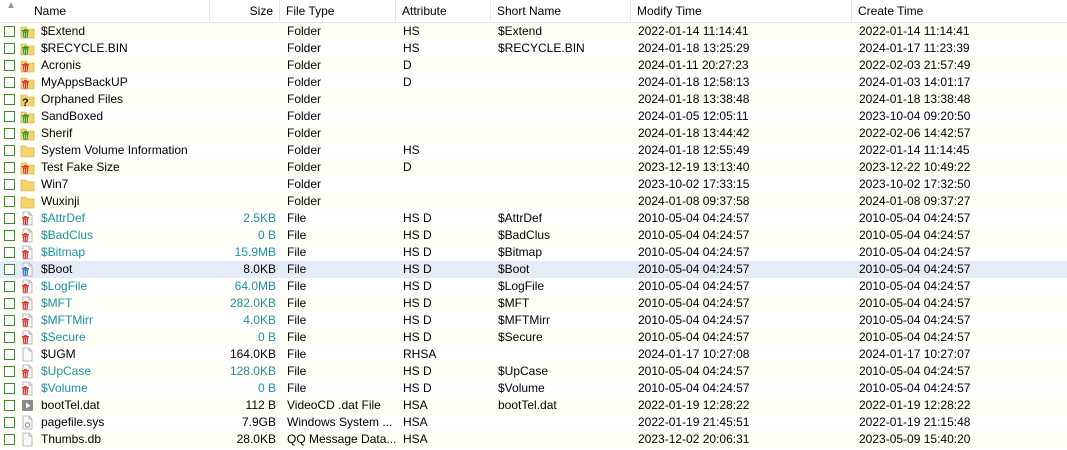 Image resolution: width=1067 pixels, height=450 pixels. Describe the element at coordinates (338, 11) in the screenshot. I see `column-header-file-type: File Type` at that location.